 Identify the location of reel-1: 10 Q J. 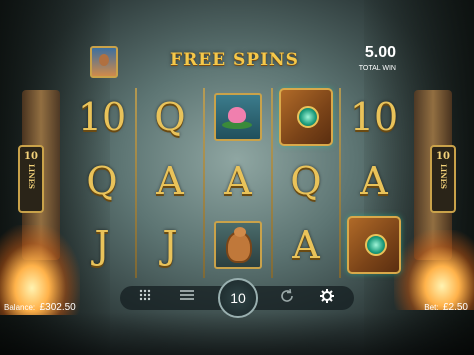
(102, 182).